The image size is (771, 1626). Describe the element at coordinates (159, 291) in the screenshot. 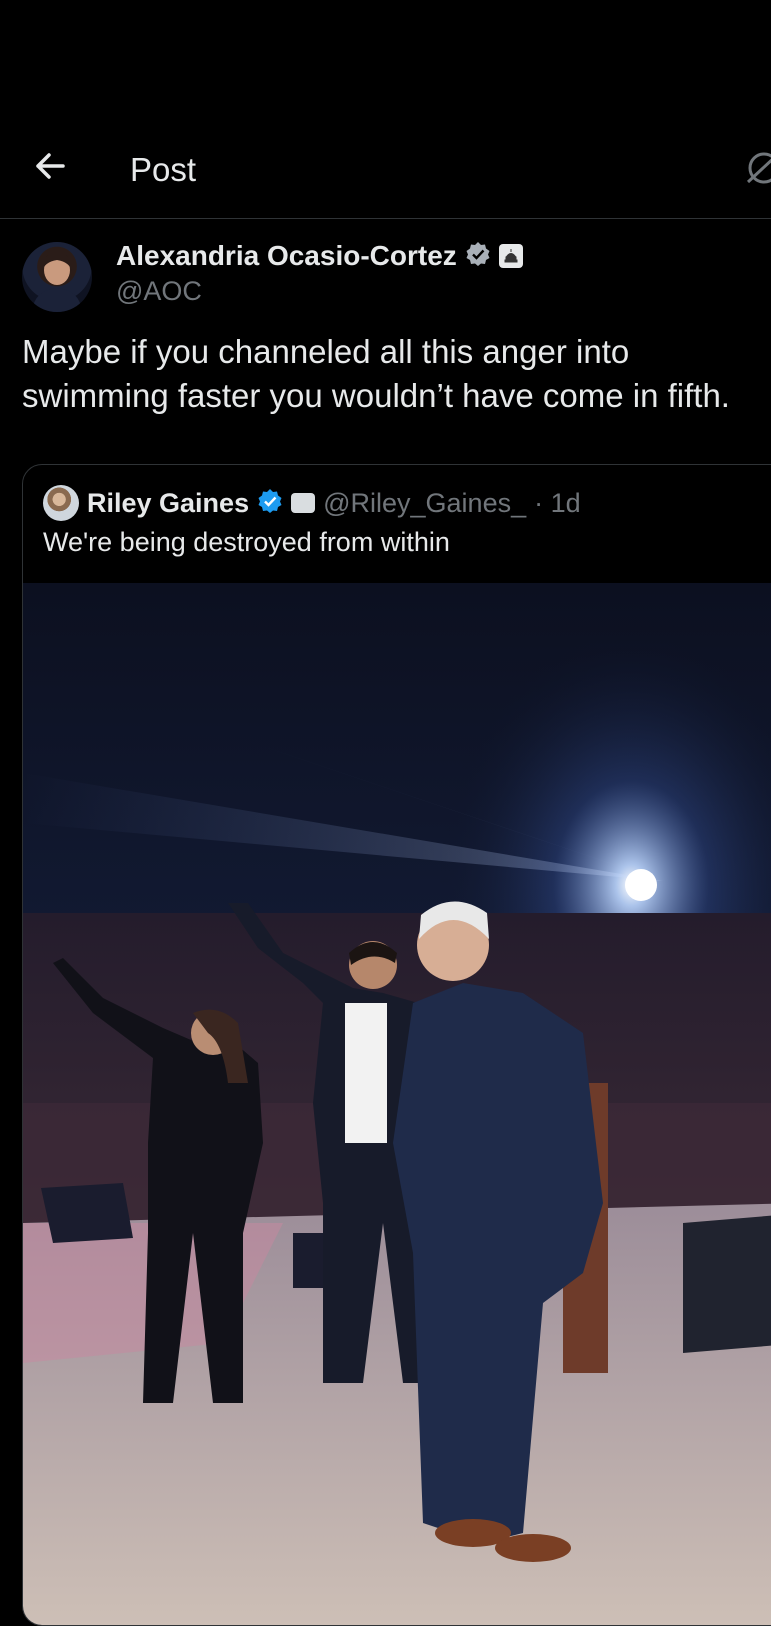

I see `author-handle: @AOC` at that location.